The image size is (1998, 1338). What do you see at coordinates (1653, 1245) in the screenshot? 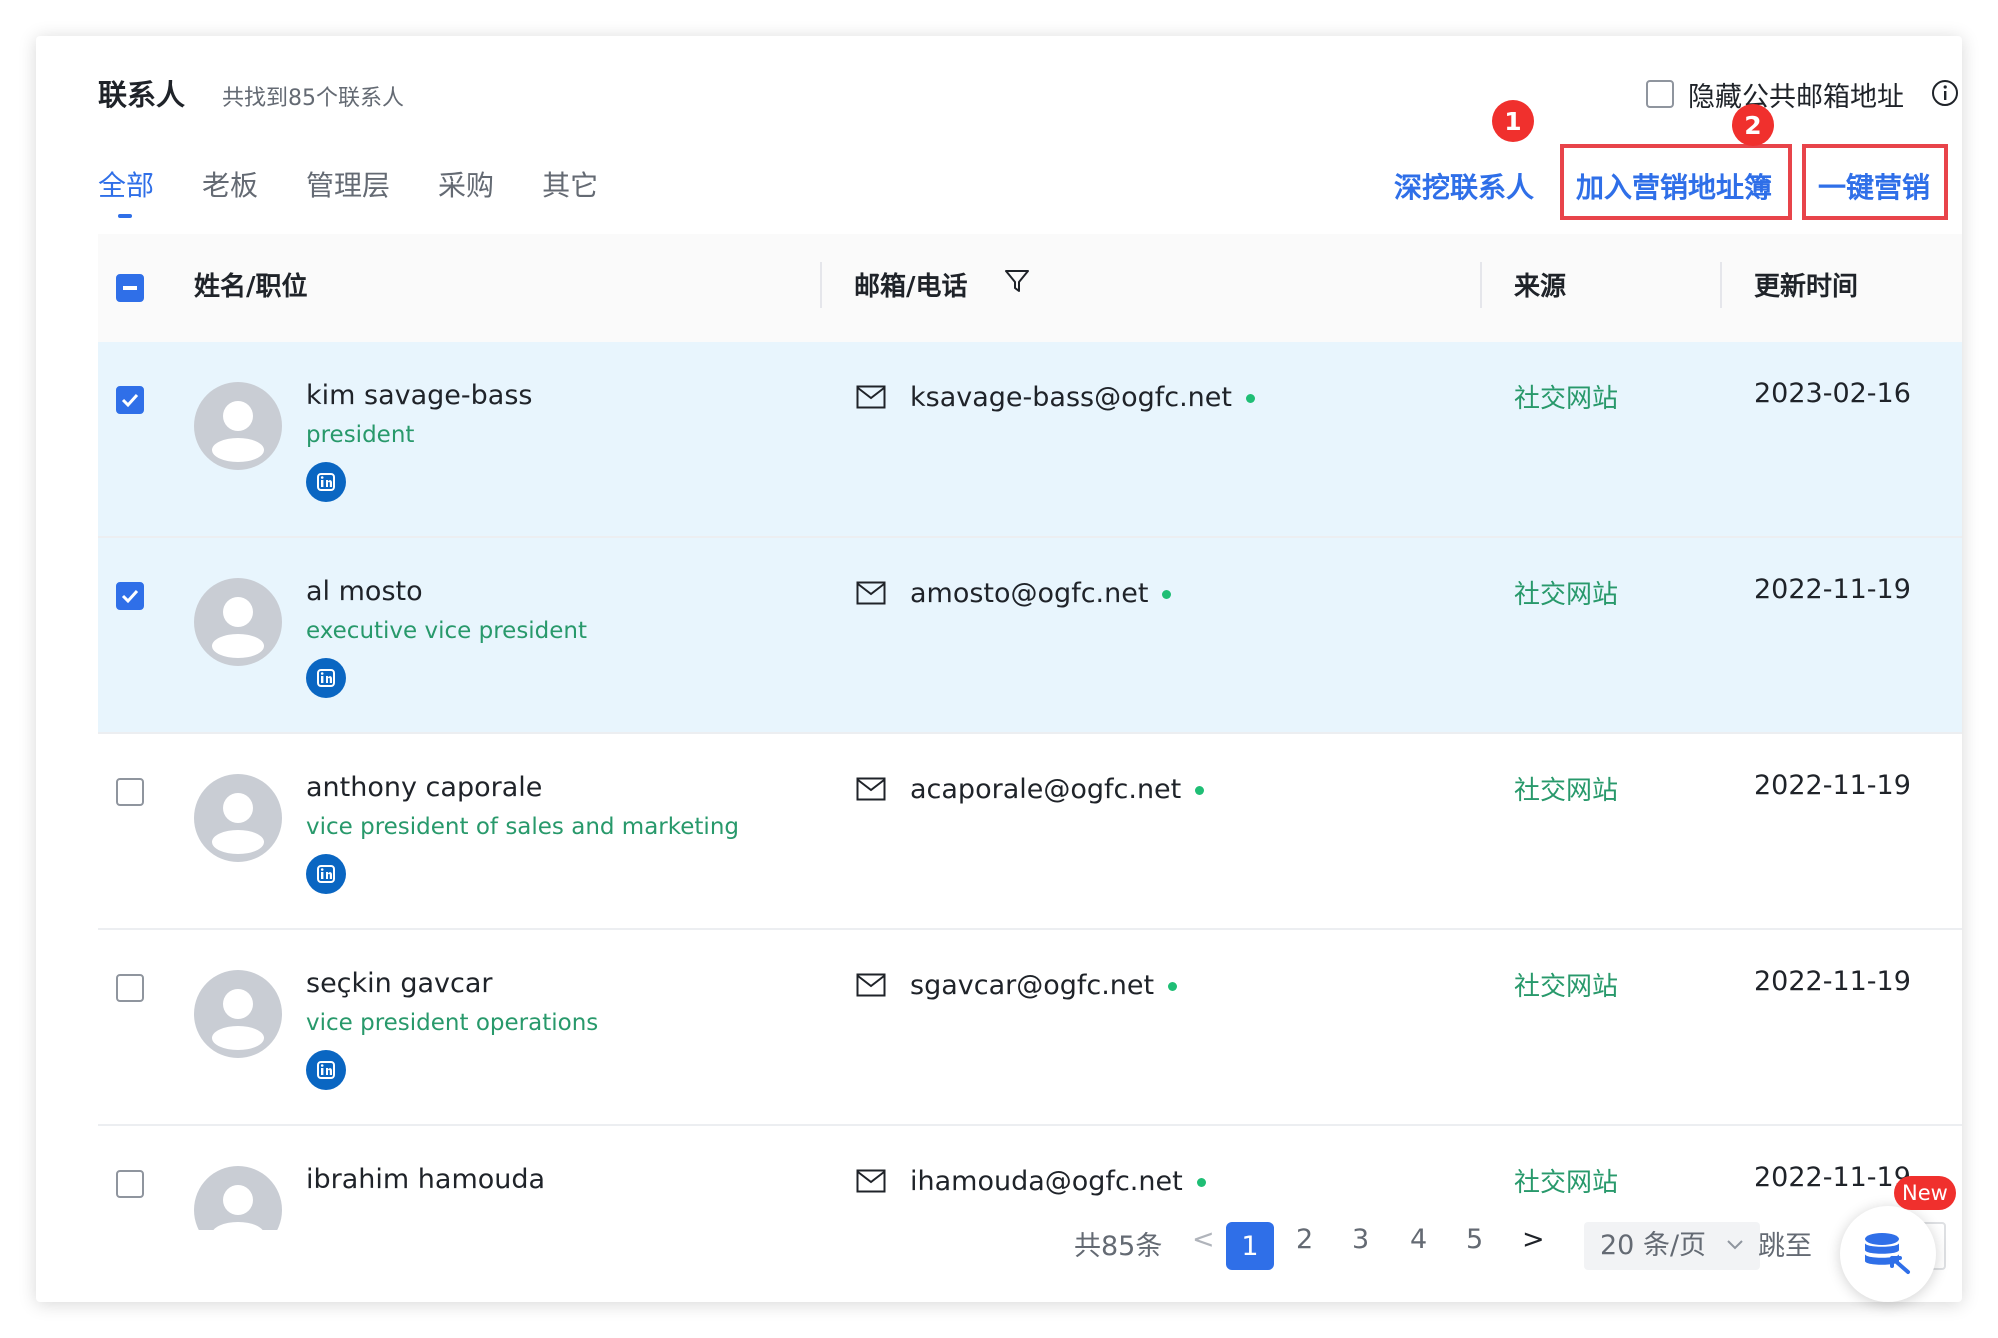
I see `page-size-value: 20 条/页` at bounding box center [1653, 1245].